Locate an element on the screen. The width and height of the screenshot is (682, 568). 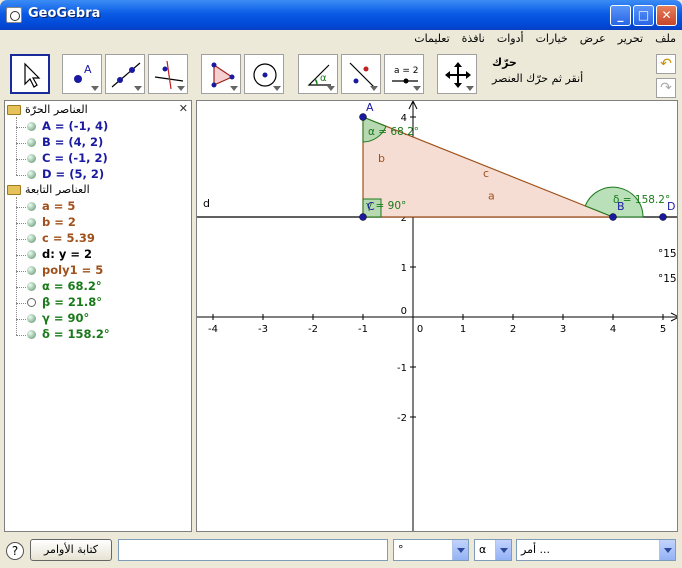
help-icon: ? is located at coordinates (15, 551).